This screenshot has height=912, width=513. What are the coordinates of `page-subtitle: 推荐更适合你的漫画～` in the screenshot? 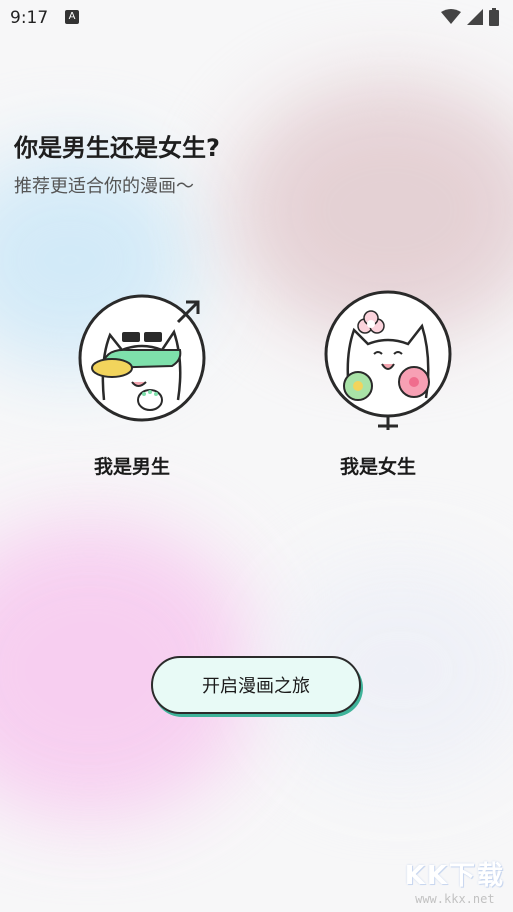 It's located at (104, 186).